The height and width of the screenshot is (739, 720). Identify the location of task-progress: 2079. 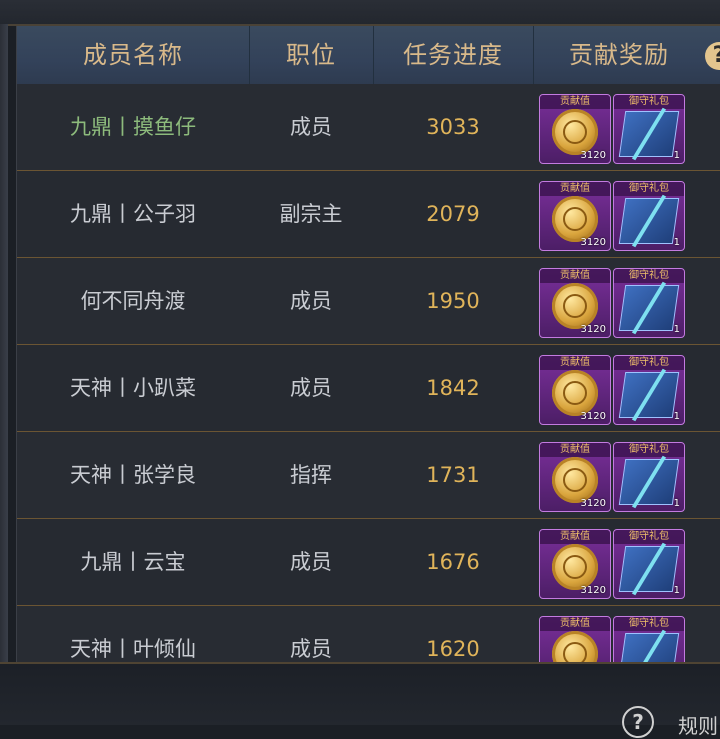
(453, 214).